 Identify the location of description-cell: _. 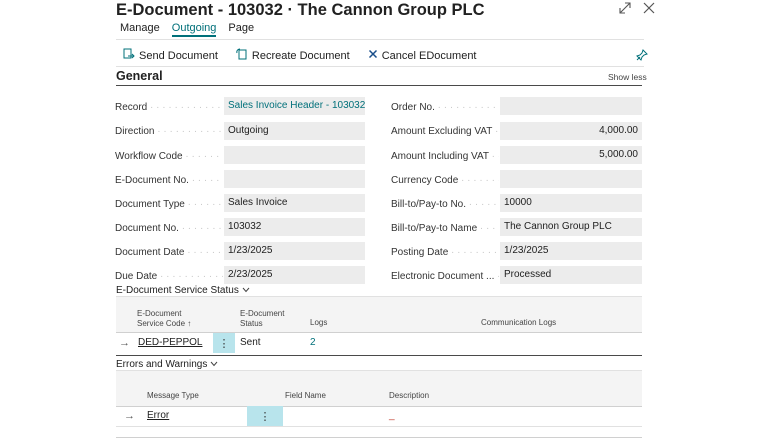
(392, 415).